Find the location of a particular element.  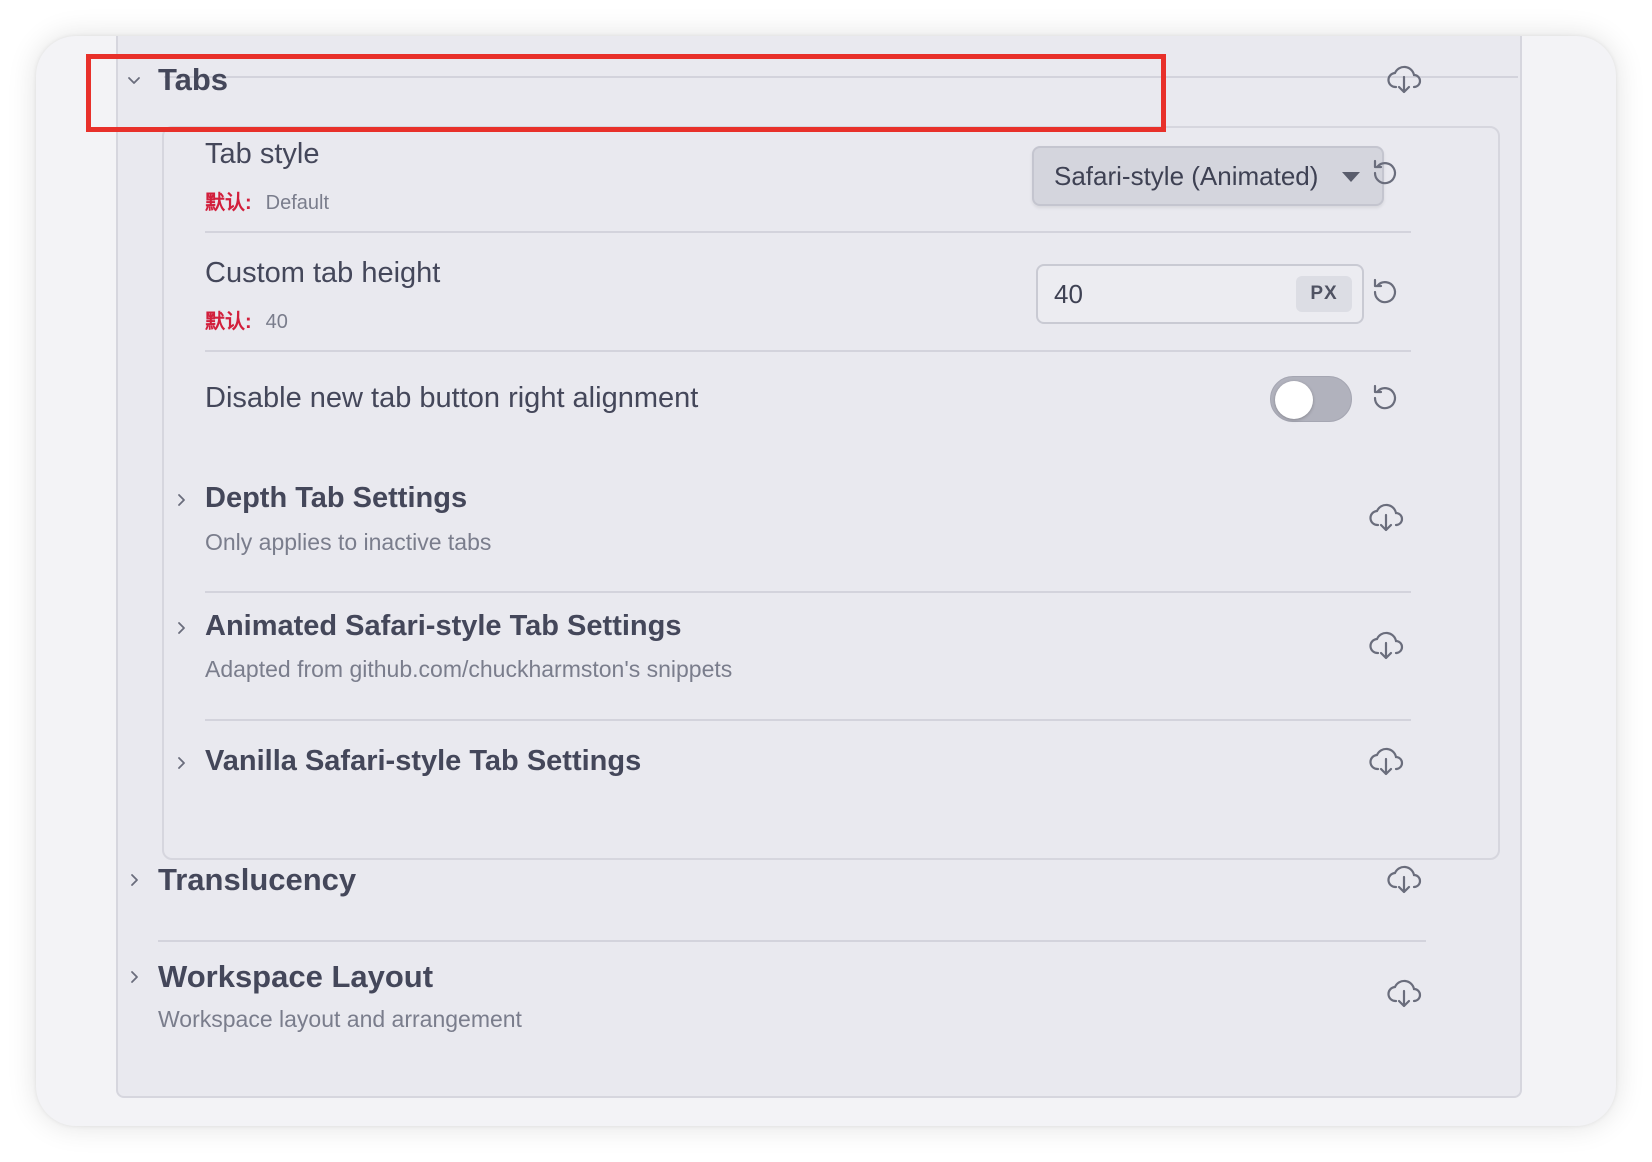

section-title-workspace-layout: Workspace Layout is located at coordinates (295, 977).